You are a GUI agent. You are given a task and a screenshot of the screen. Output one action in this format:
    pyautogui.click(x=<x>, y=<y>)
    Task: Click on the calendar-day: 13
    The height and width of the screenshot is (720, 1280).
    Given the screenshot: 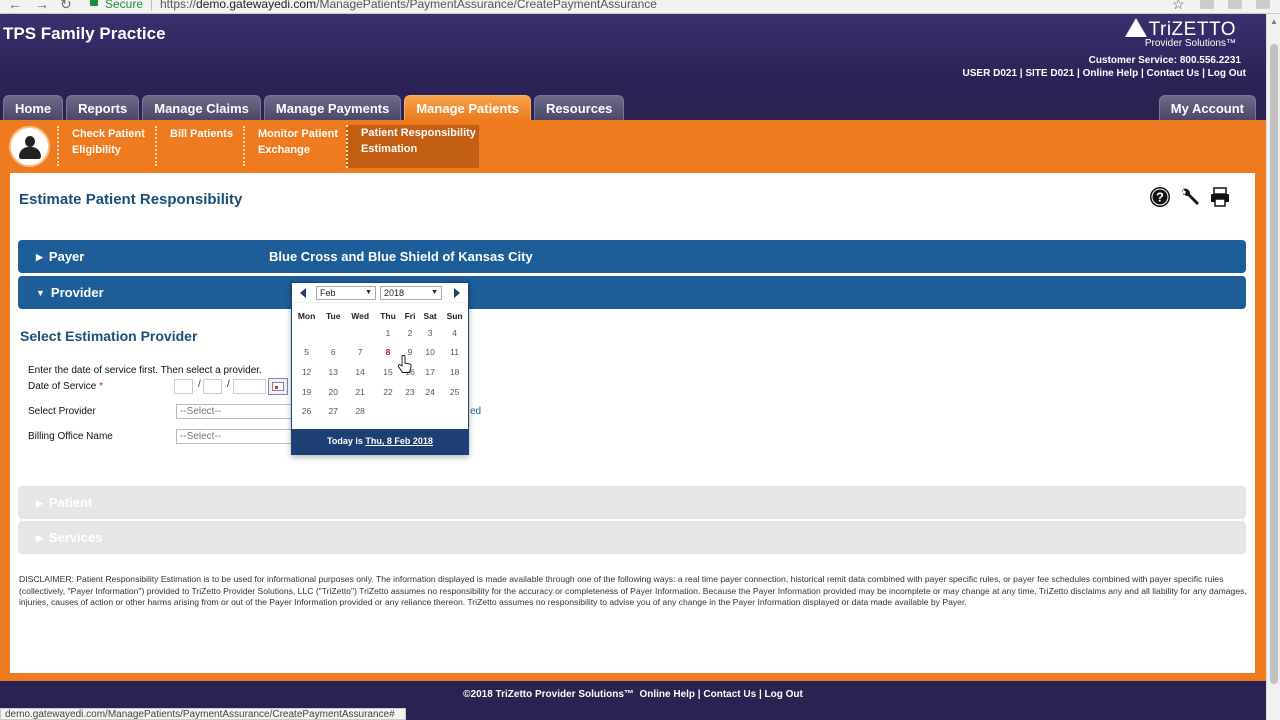 What is the action you would take?
    pyautogui.click(x=333, y=372)
    